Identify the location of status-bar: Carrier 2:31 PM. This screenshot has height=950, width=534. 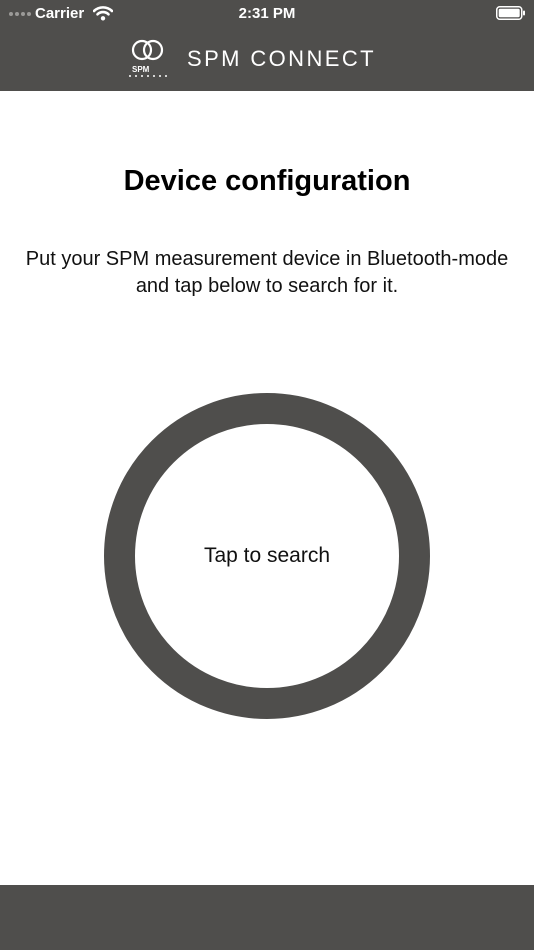
(267, 14).